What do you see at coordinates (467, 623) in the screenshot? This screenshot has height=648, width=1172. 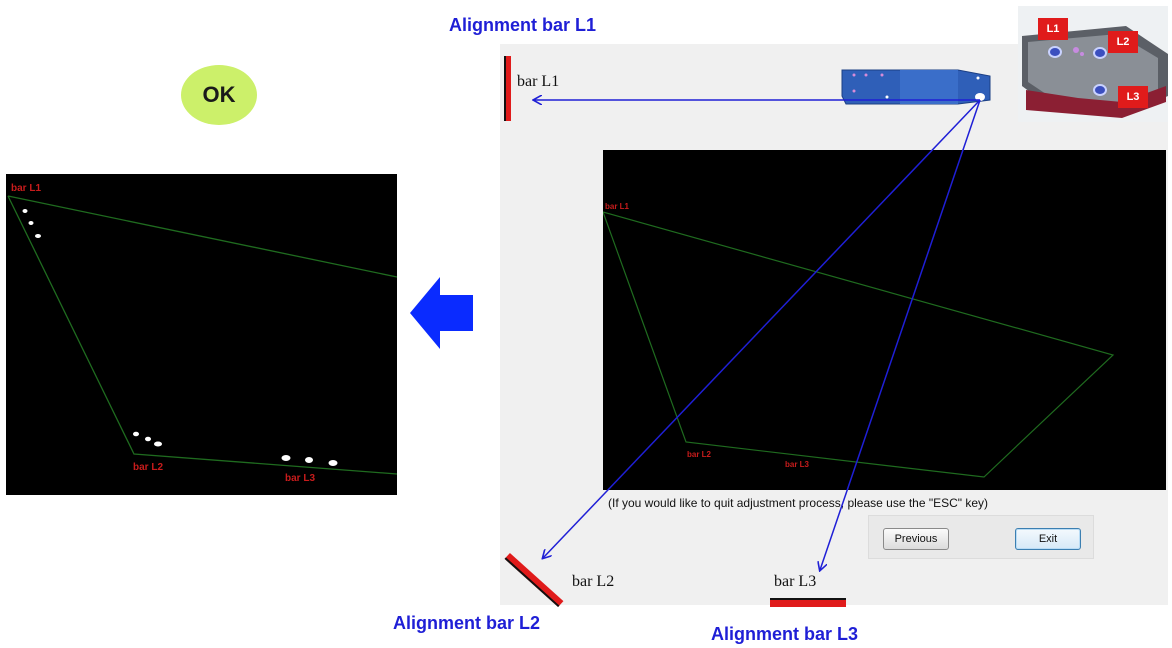 I see `heading-alignment-bar-l2: Alignment bar L2` at bounding box center [467, 623].